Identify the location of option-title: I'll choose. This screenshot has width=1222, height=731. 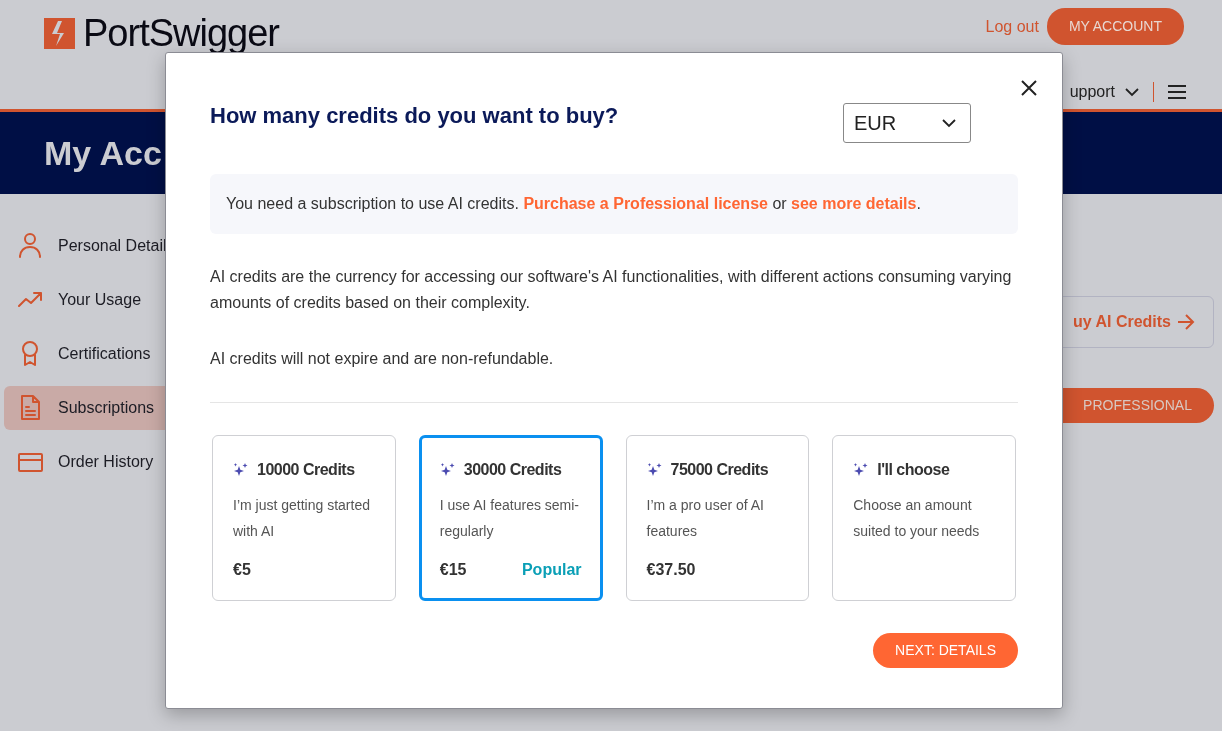
(913, 470).